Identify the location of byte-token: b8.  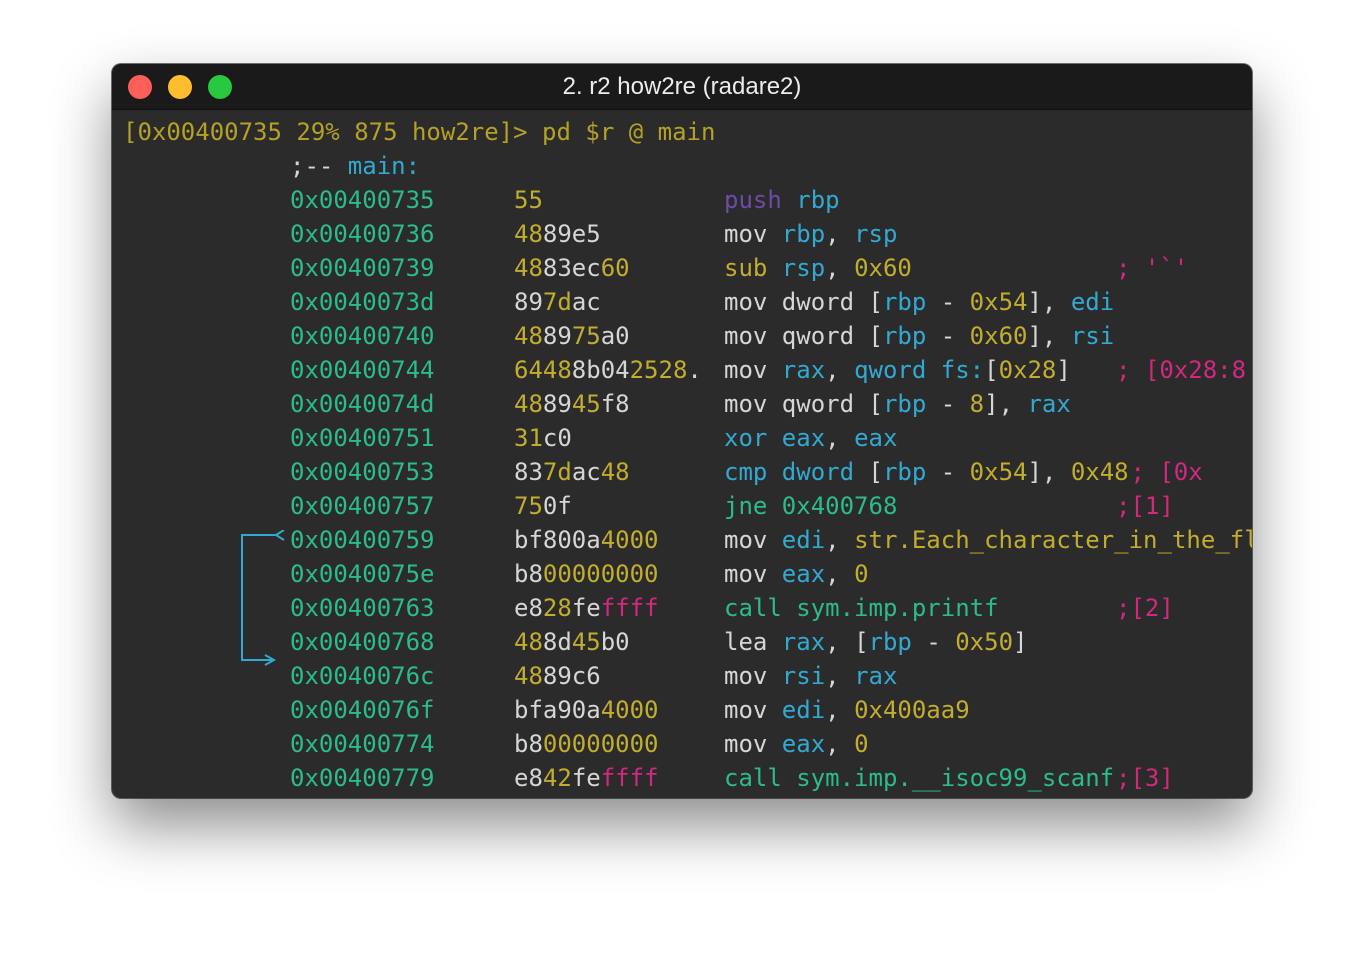
(528, 744).